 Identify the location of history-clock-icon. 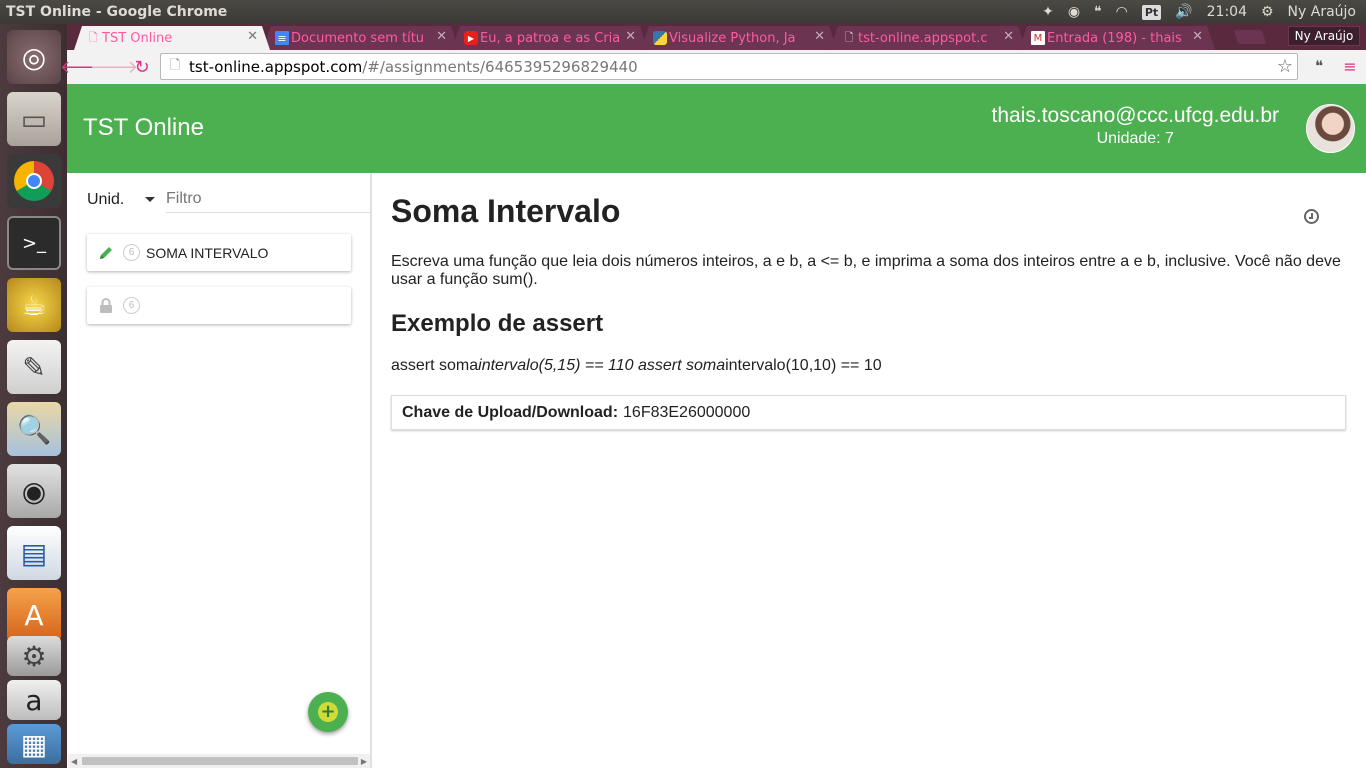
(1311, 216).